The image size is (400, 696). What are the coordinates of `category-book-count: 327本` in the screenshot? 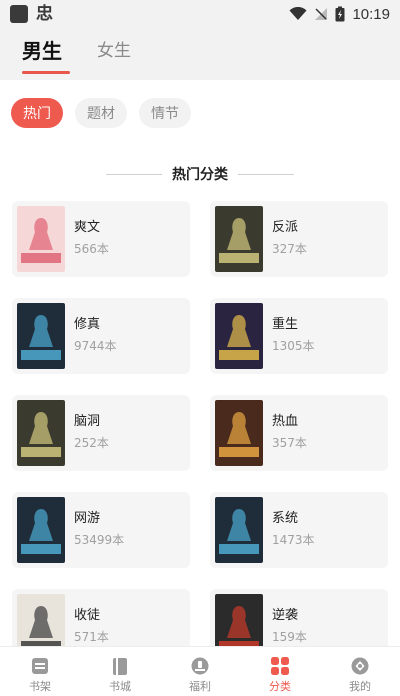 It's located at (289, 249).